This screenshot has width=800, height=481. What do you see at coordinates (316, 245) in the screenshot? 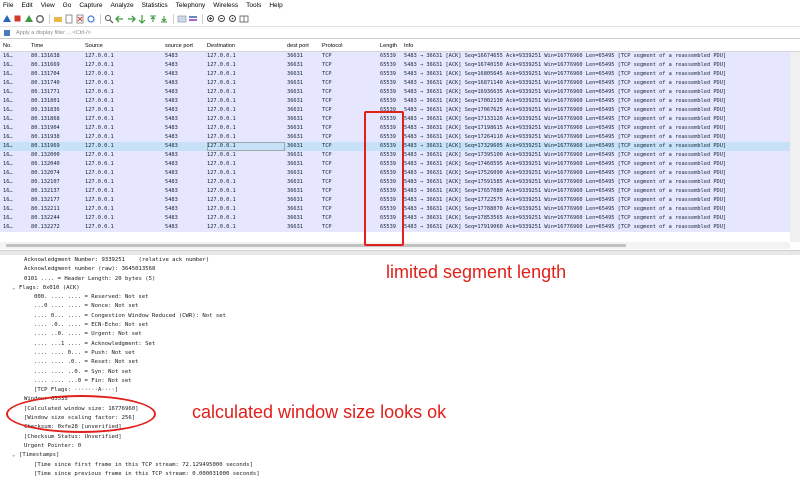
I see `scrollbar-thumb` at bounding box center [316, 245].